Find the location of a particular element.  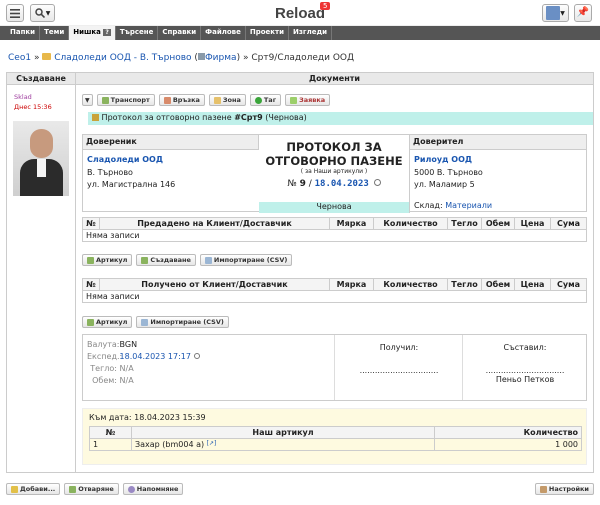

clock-icon is located at coordinates (131, 489).